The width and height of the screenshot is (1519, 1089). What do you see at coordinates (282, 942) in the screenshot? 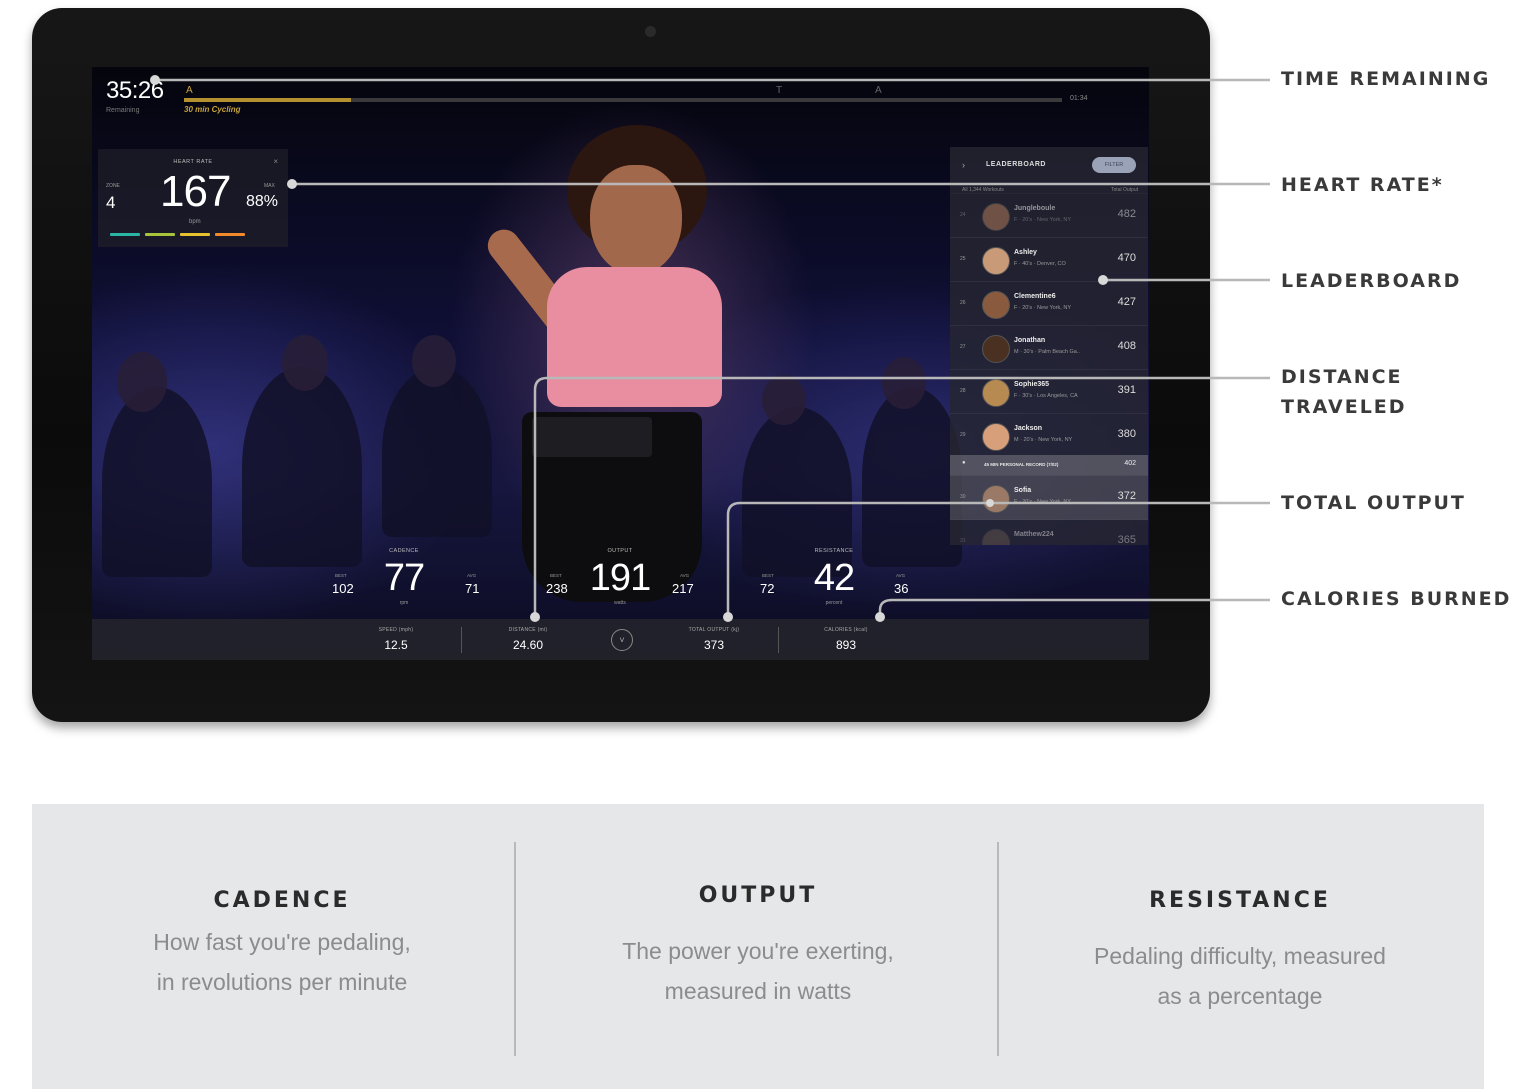
I see `cadence-definition-line1: How fast you're pedaling,` at bounding box center [282, 942].